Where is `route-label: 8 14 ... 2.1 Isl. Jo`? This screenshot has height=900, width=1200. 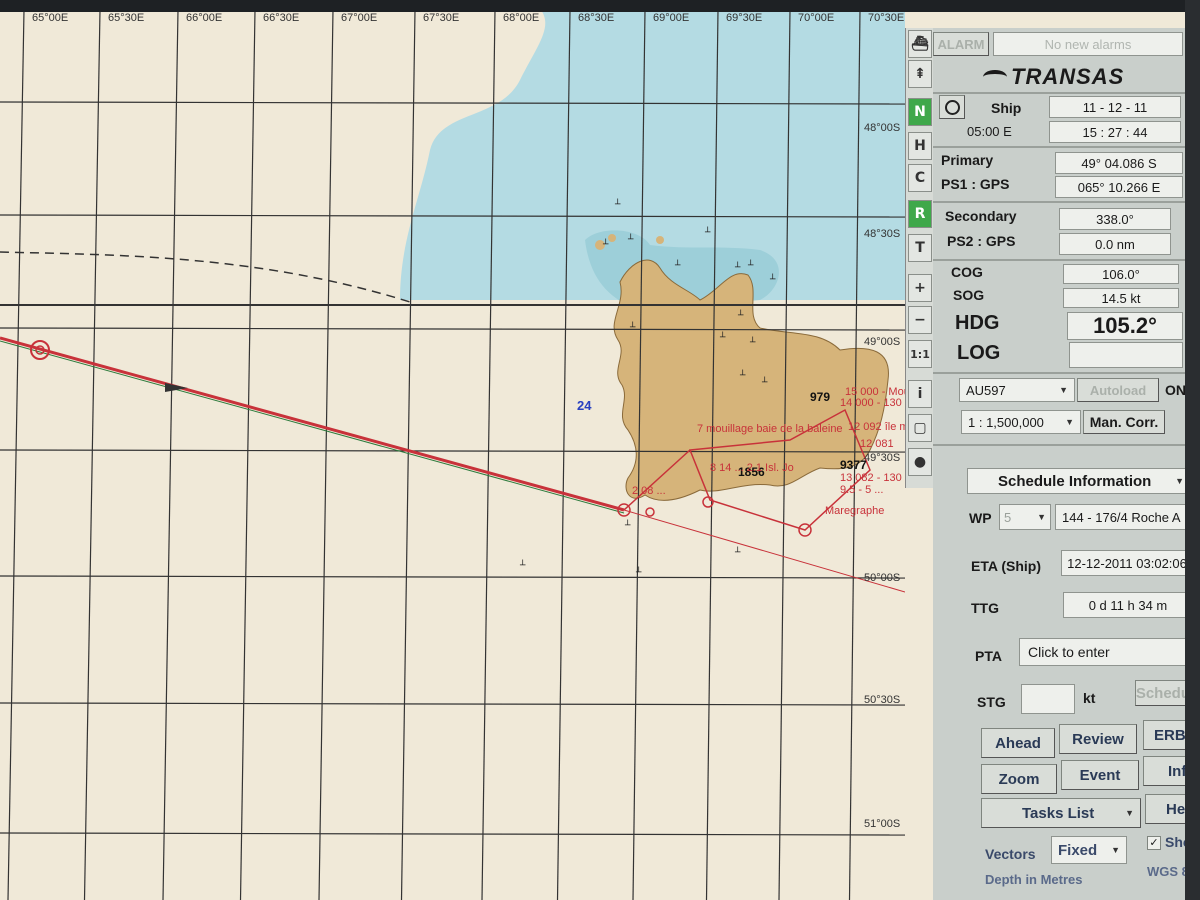 route-label: 8 14 ... 2.1 Isl. Jo is located at coordinates (752, 468).